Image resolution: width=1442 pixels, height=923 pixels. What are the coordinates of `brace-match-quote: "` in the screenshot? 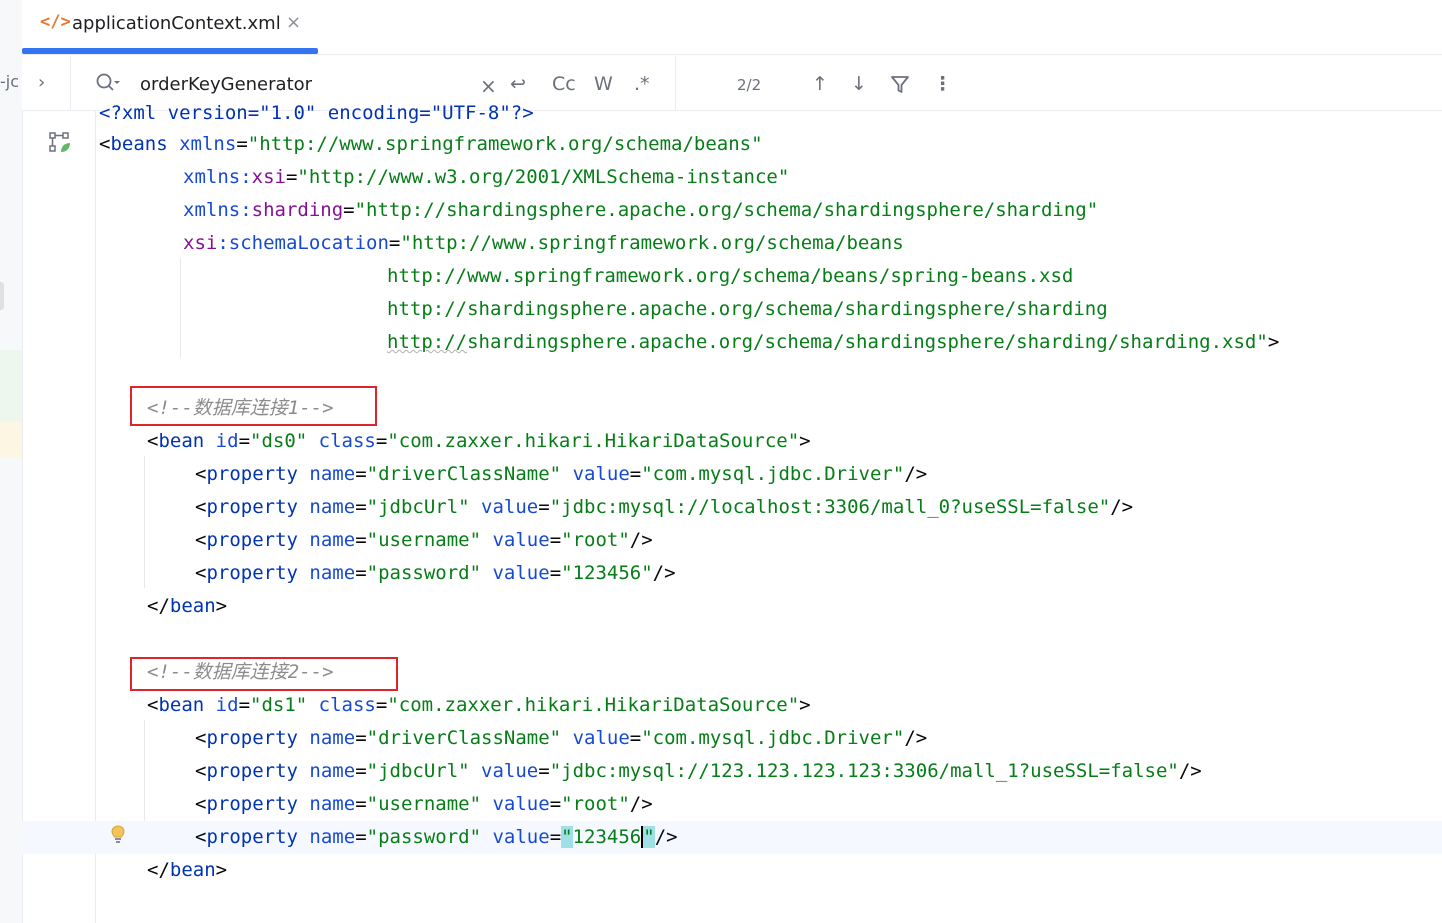 It's located at (567, 837).